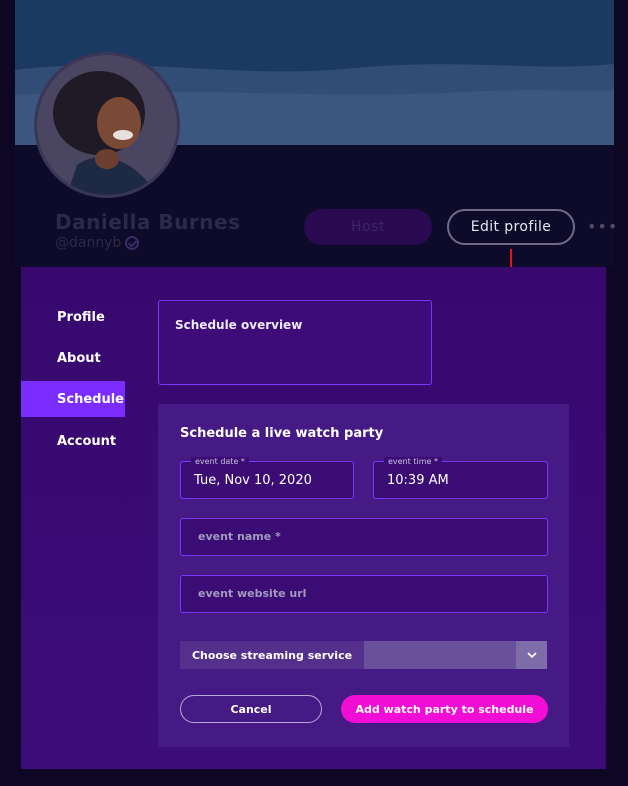  I want to click on event-time-label: event time *, so click(413, 461).